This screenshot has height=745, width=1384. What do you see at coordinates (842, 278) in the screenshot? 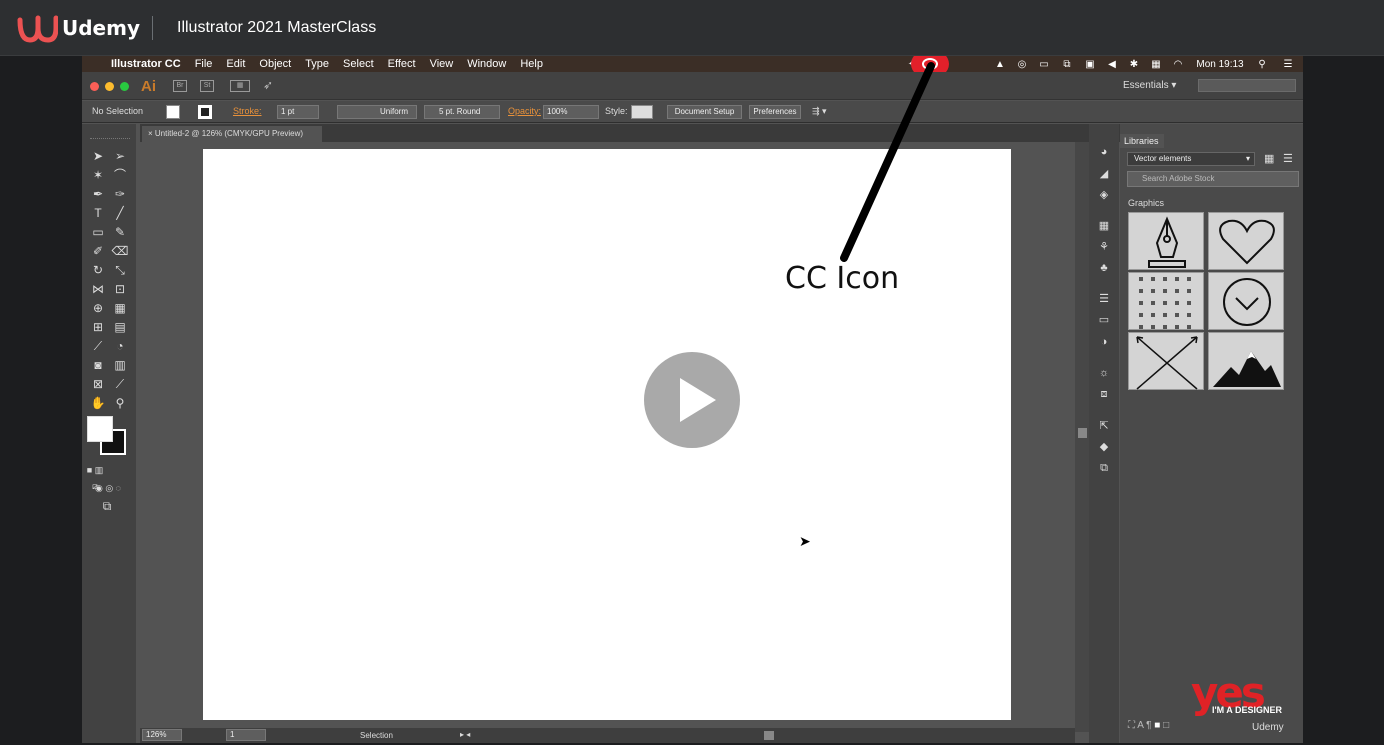
I see `annotation-label: CC Icon` at bounding box center [842, 278].